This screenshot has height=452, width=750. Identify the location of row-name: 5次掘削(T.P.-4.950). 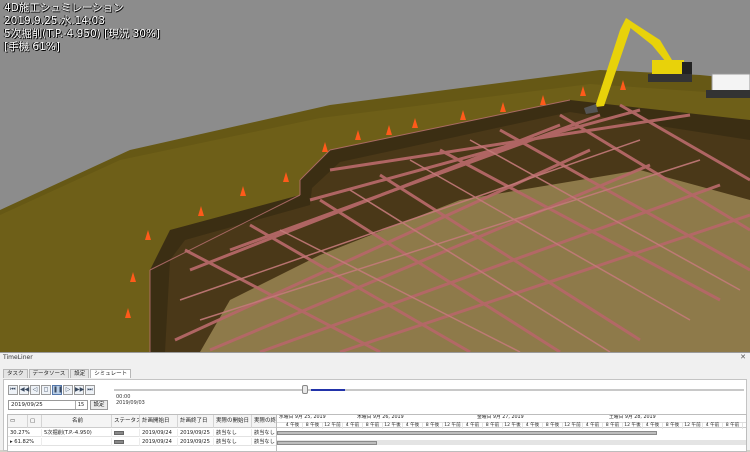
(77, 433).